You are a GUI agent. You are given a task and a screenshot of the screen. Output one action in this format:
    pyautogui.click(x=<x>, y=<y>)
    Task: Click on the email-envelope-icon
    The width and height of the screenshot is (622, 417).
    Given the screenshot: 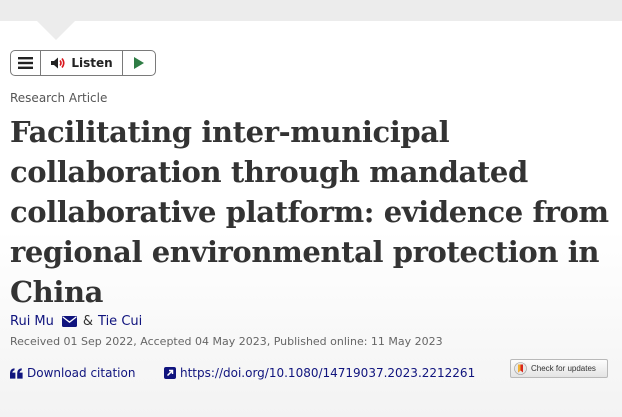 What is the action you would take?
    pyautogui.click(x=69, y=321)
    